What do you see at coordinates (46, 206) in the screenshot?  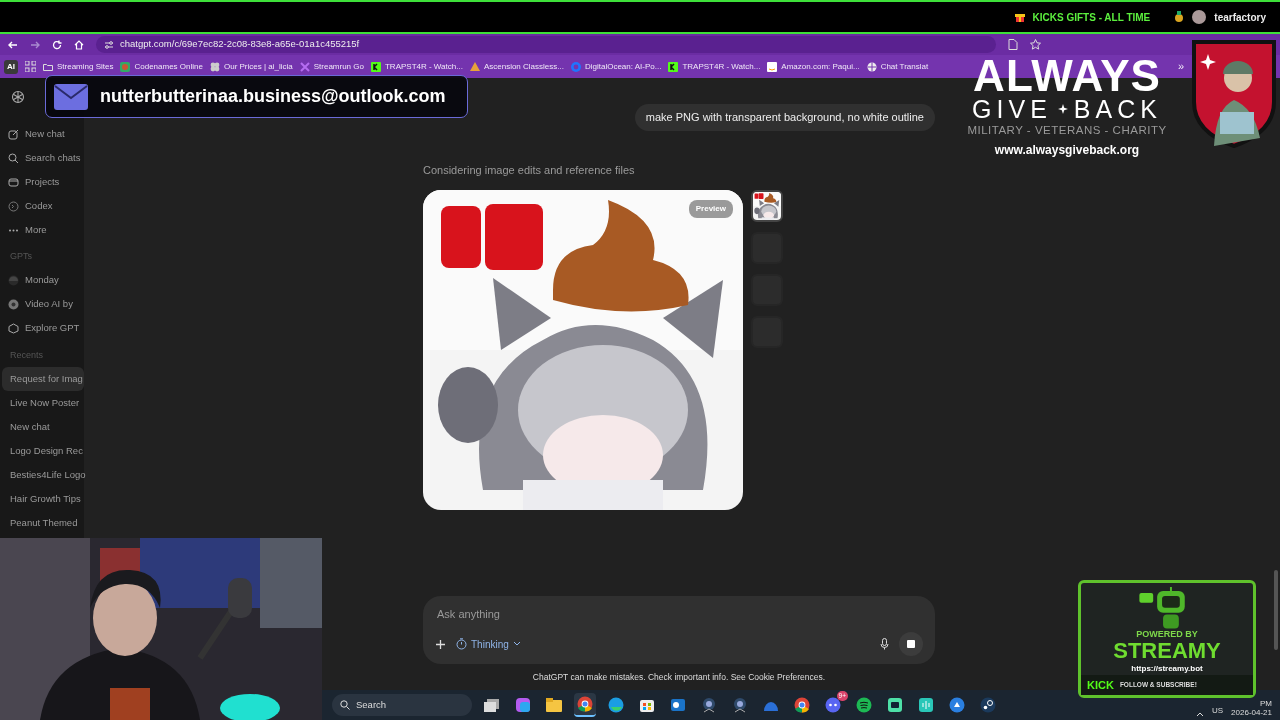 I see `sidebar-item: Codex` at bounding box center [46, 206].